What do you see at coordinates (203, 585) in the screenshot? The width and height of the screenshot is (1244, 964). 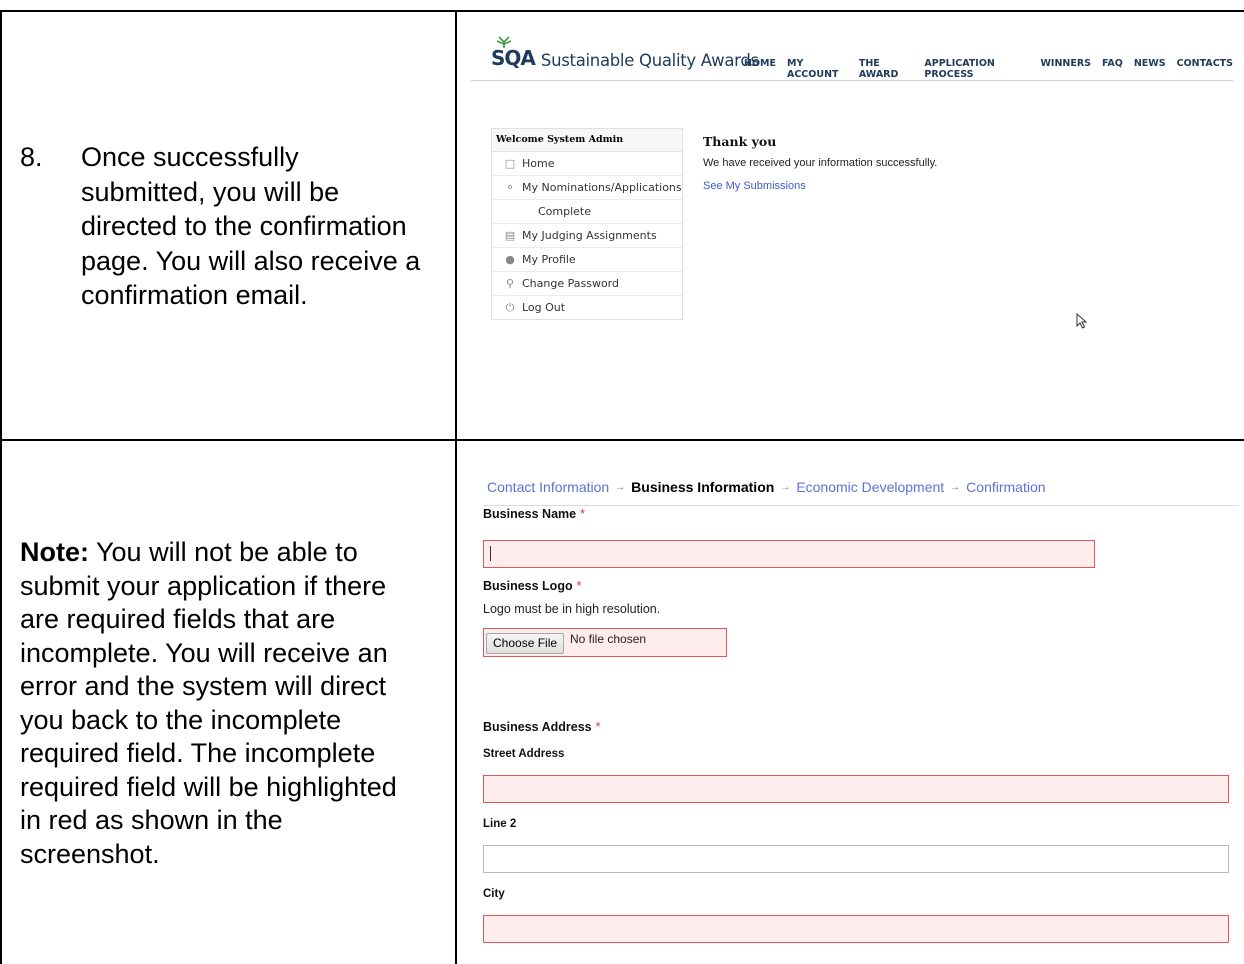 I see `note-line: submit your application if there` at bounding box center [203, 585].